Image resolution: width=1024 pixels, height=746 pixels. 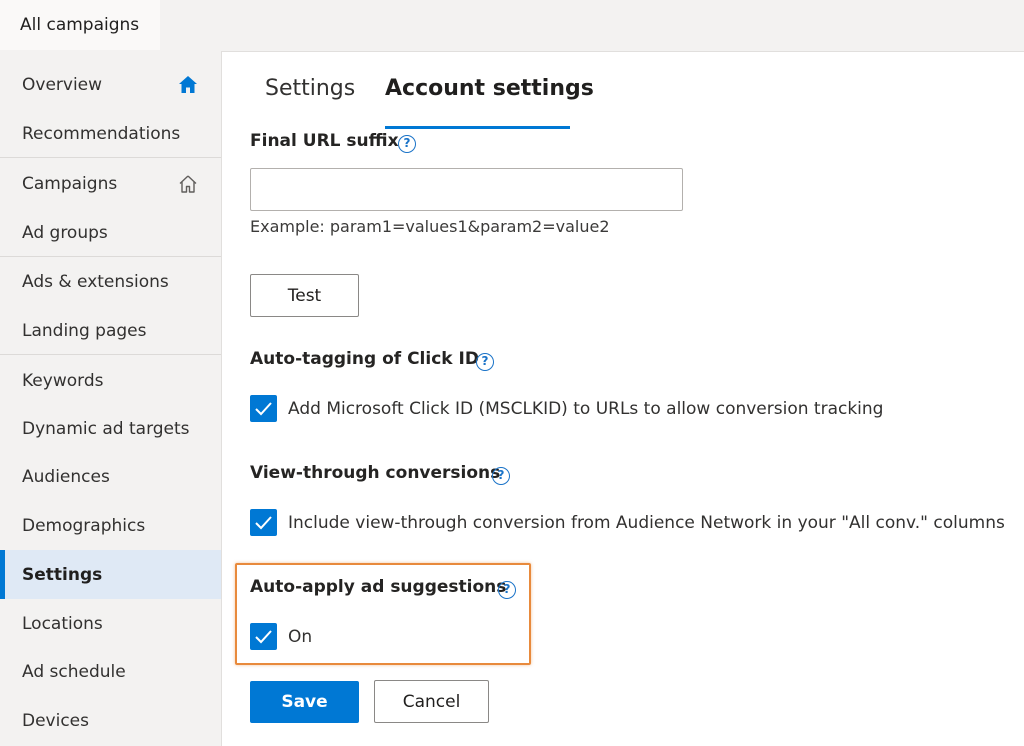 What do you see at coordinates (512, 26) in the screenshot?
I see `top-bar: All campaigns` at bounding box center [512, 26].